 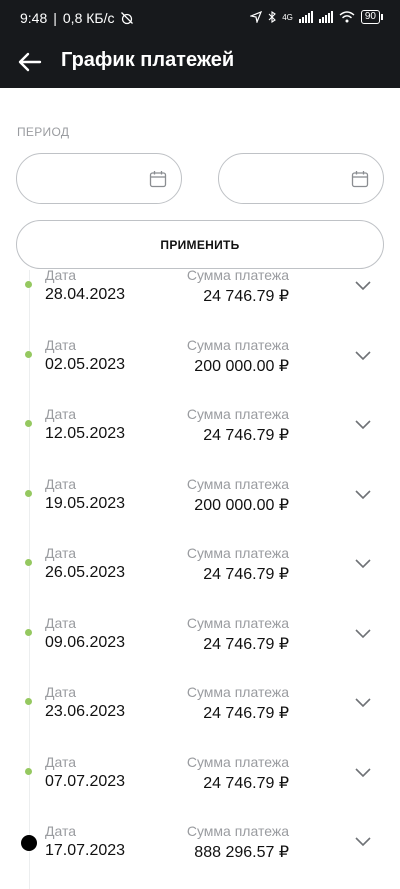 What do you see at coordinates (85, 642) in the screenshot?
I see `payment-date: 09.06.2023` at bounding box center [85, 642].